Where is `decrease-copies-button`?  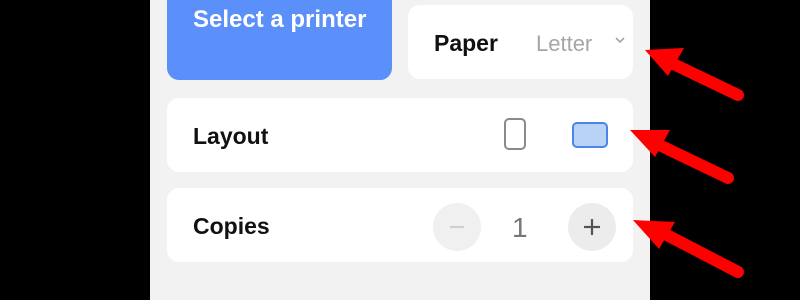 decrease-copies-button is located at coordinates (457, 227).